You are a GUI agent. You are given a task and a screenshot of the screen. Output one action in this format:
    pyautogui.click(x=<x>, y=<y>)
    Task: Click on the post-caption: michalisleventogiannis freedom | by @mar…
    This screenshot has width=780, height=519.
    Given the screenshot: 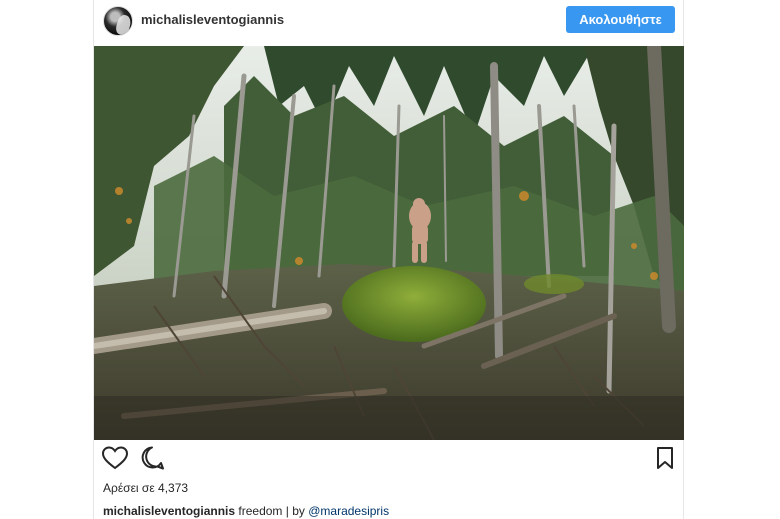 What is the action you would take?
    pyautogui.click(x=246, y=511)
    